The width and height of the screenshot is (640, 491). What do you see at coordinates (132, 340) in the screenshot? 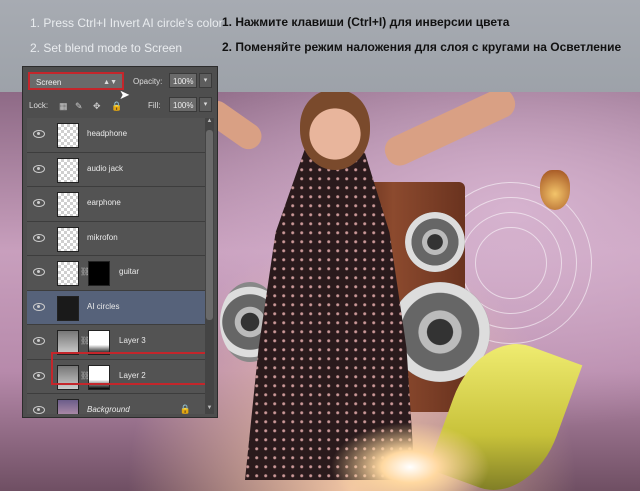
I see `layer-name: Layer 3` at bounding box center [132, 340].